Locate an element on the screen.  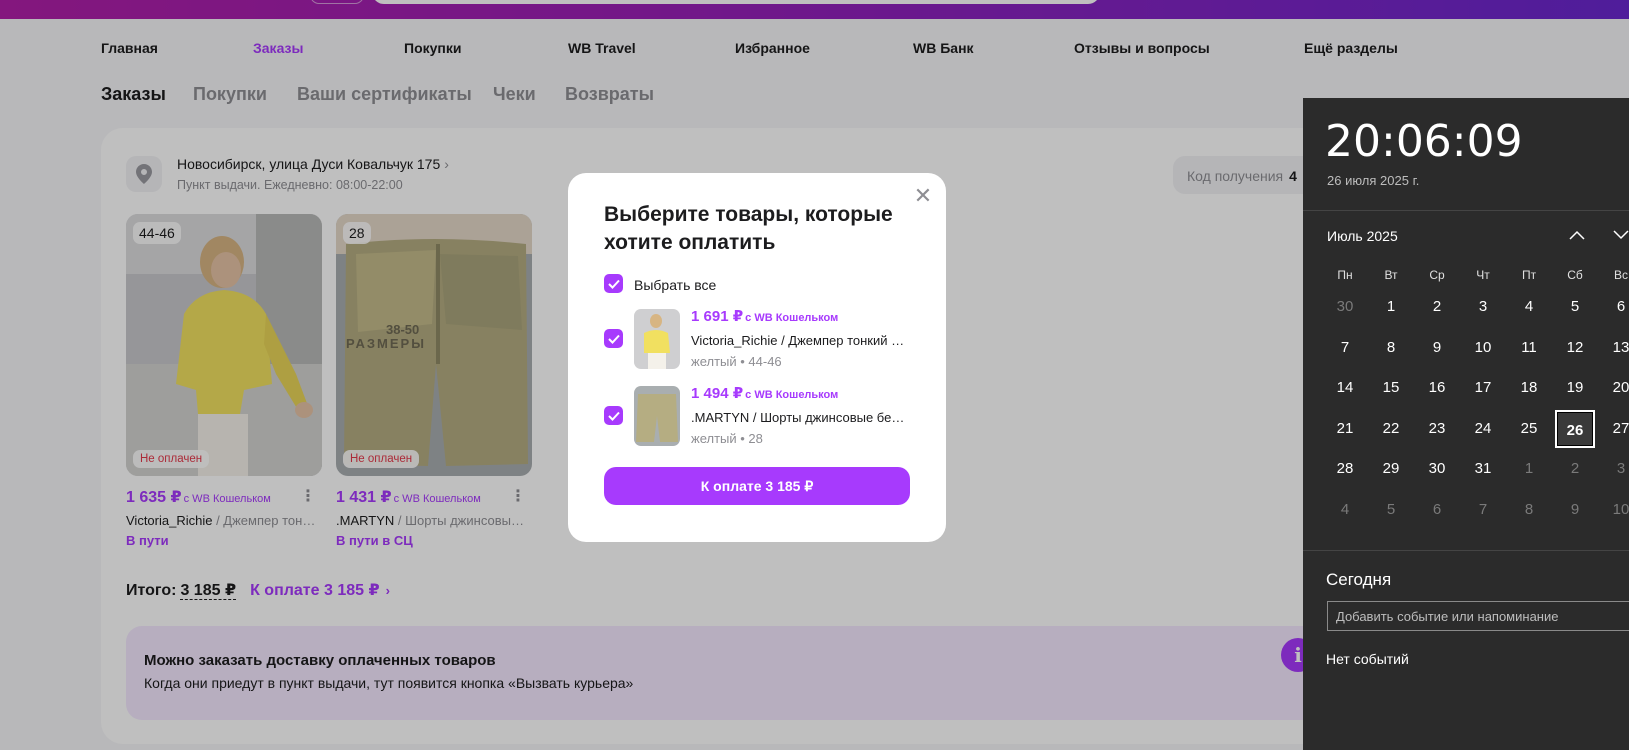
select-all-label: Выбрать все is located at coordinates (675, 285).